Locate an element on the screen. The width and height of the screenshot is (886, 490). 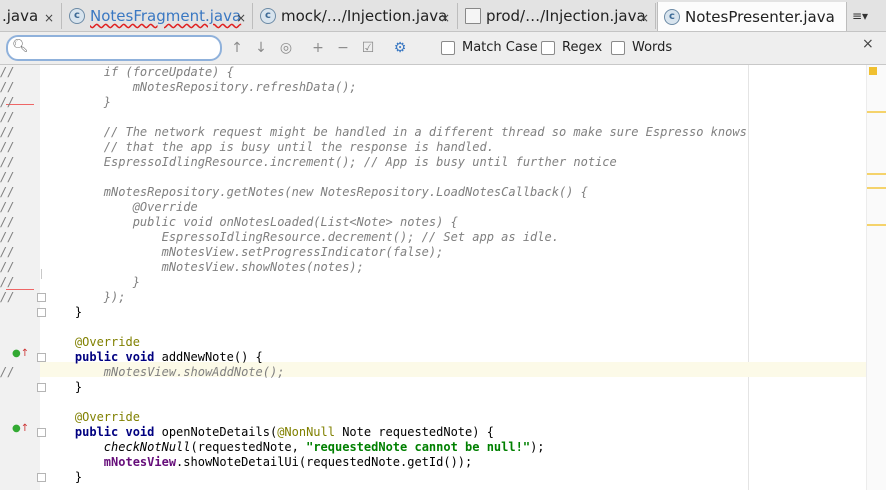
code-line: // mNotesRepository.refreshData(); is located at coordinates (433, 87).